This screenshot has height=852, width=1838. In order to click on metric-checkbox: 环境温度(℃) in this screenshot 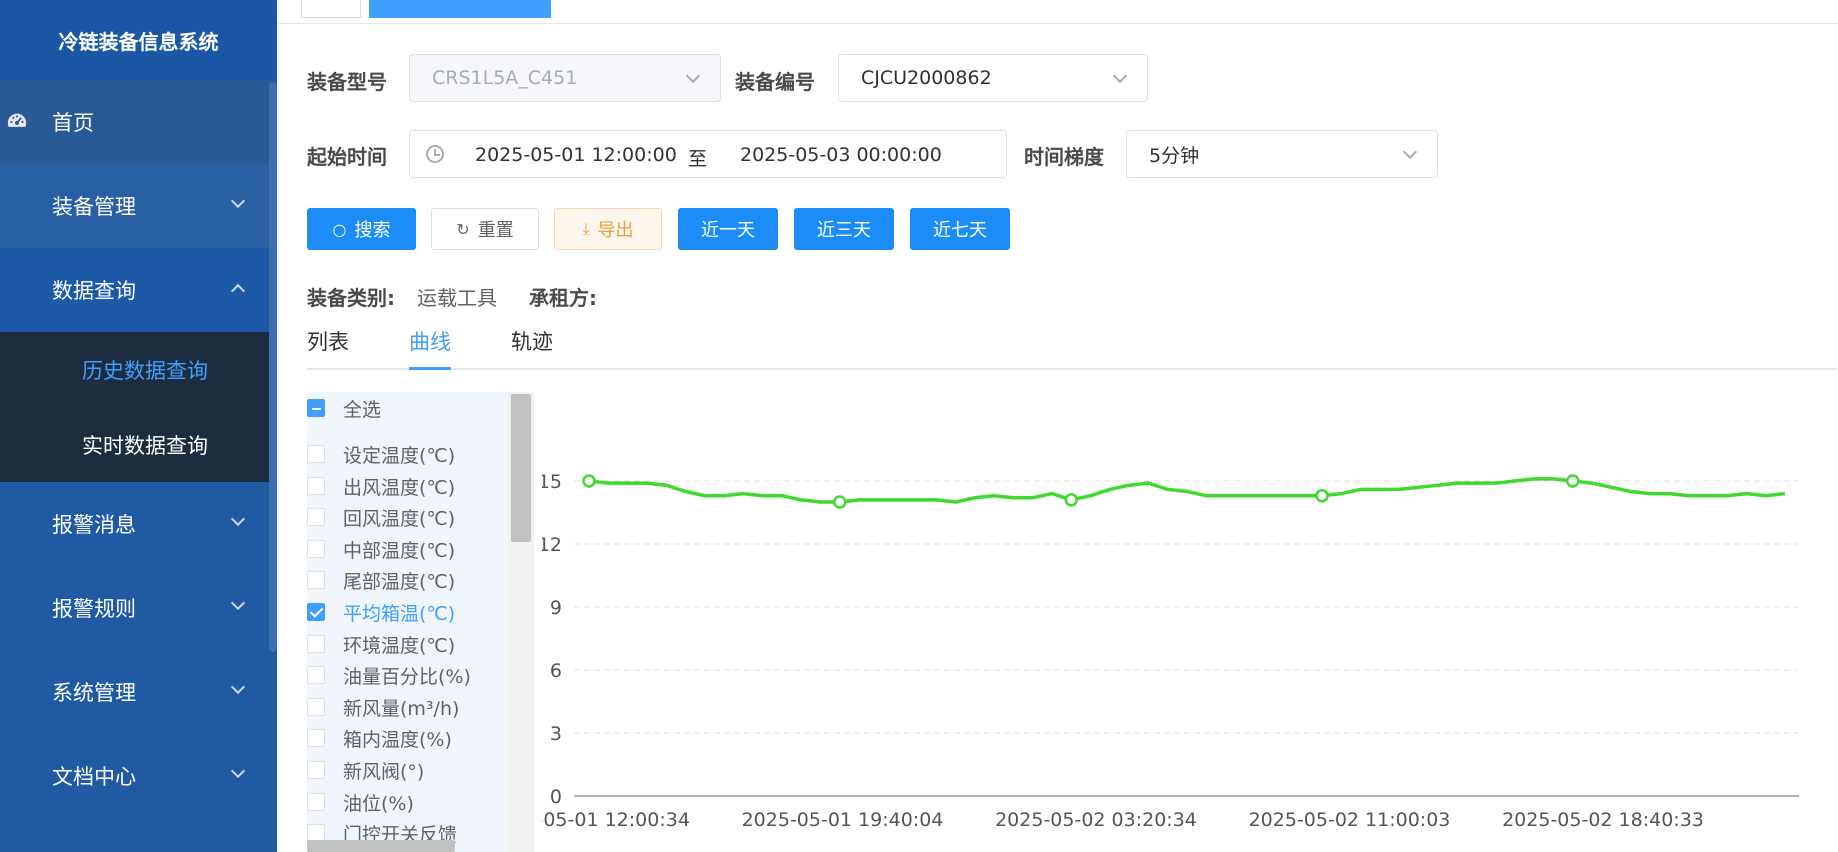, I will do `click(381, 644)`.